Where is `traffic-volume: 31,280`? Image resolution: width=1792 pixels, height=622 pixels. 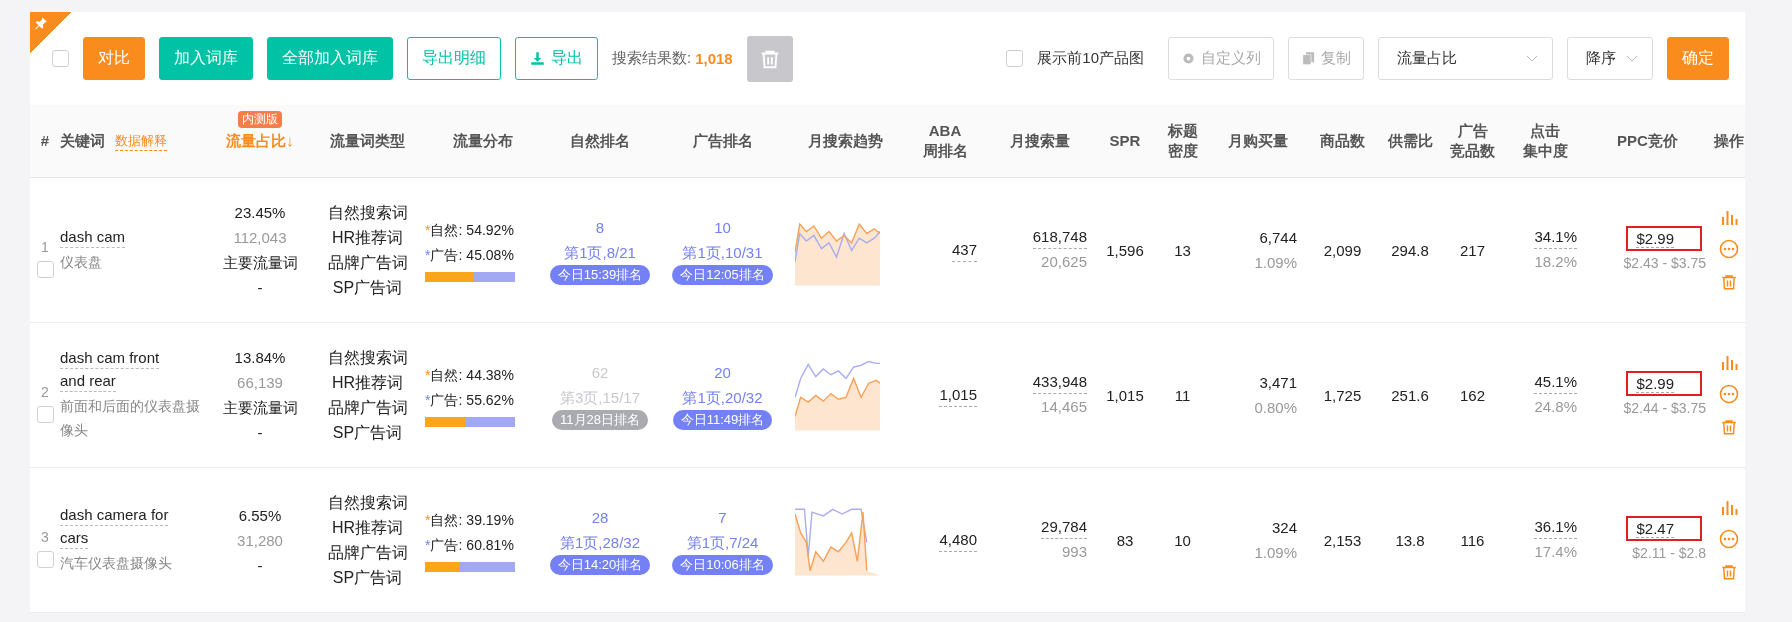 traffic-volume: 31,280 is located at coordinates (260, 540).